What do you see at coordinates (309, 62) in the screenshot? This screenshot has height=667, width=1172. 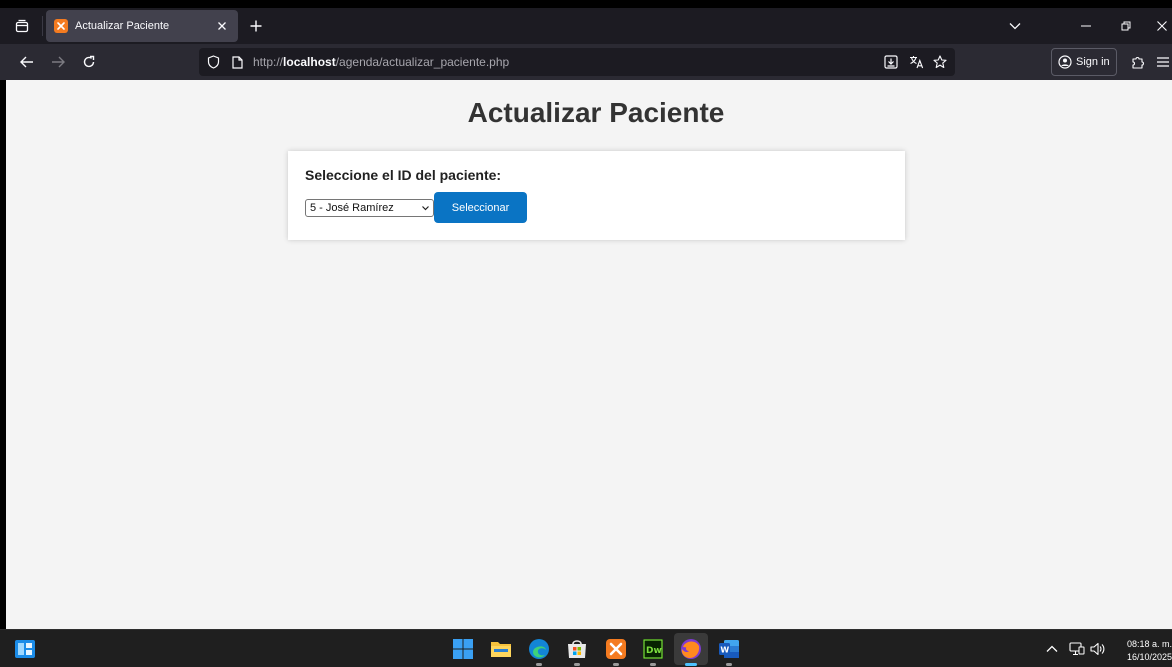 I see `url-host: localhost` at bounding box center [309, 62].